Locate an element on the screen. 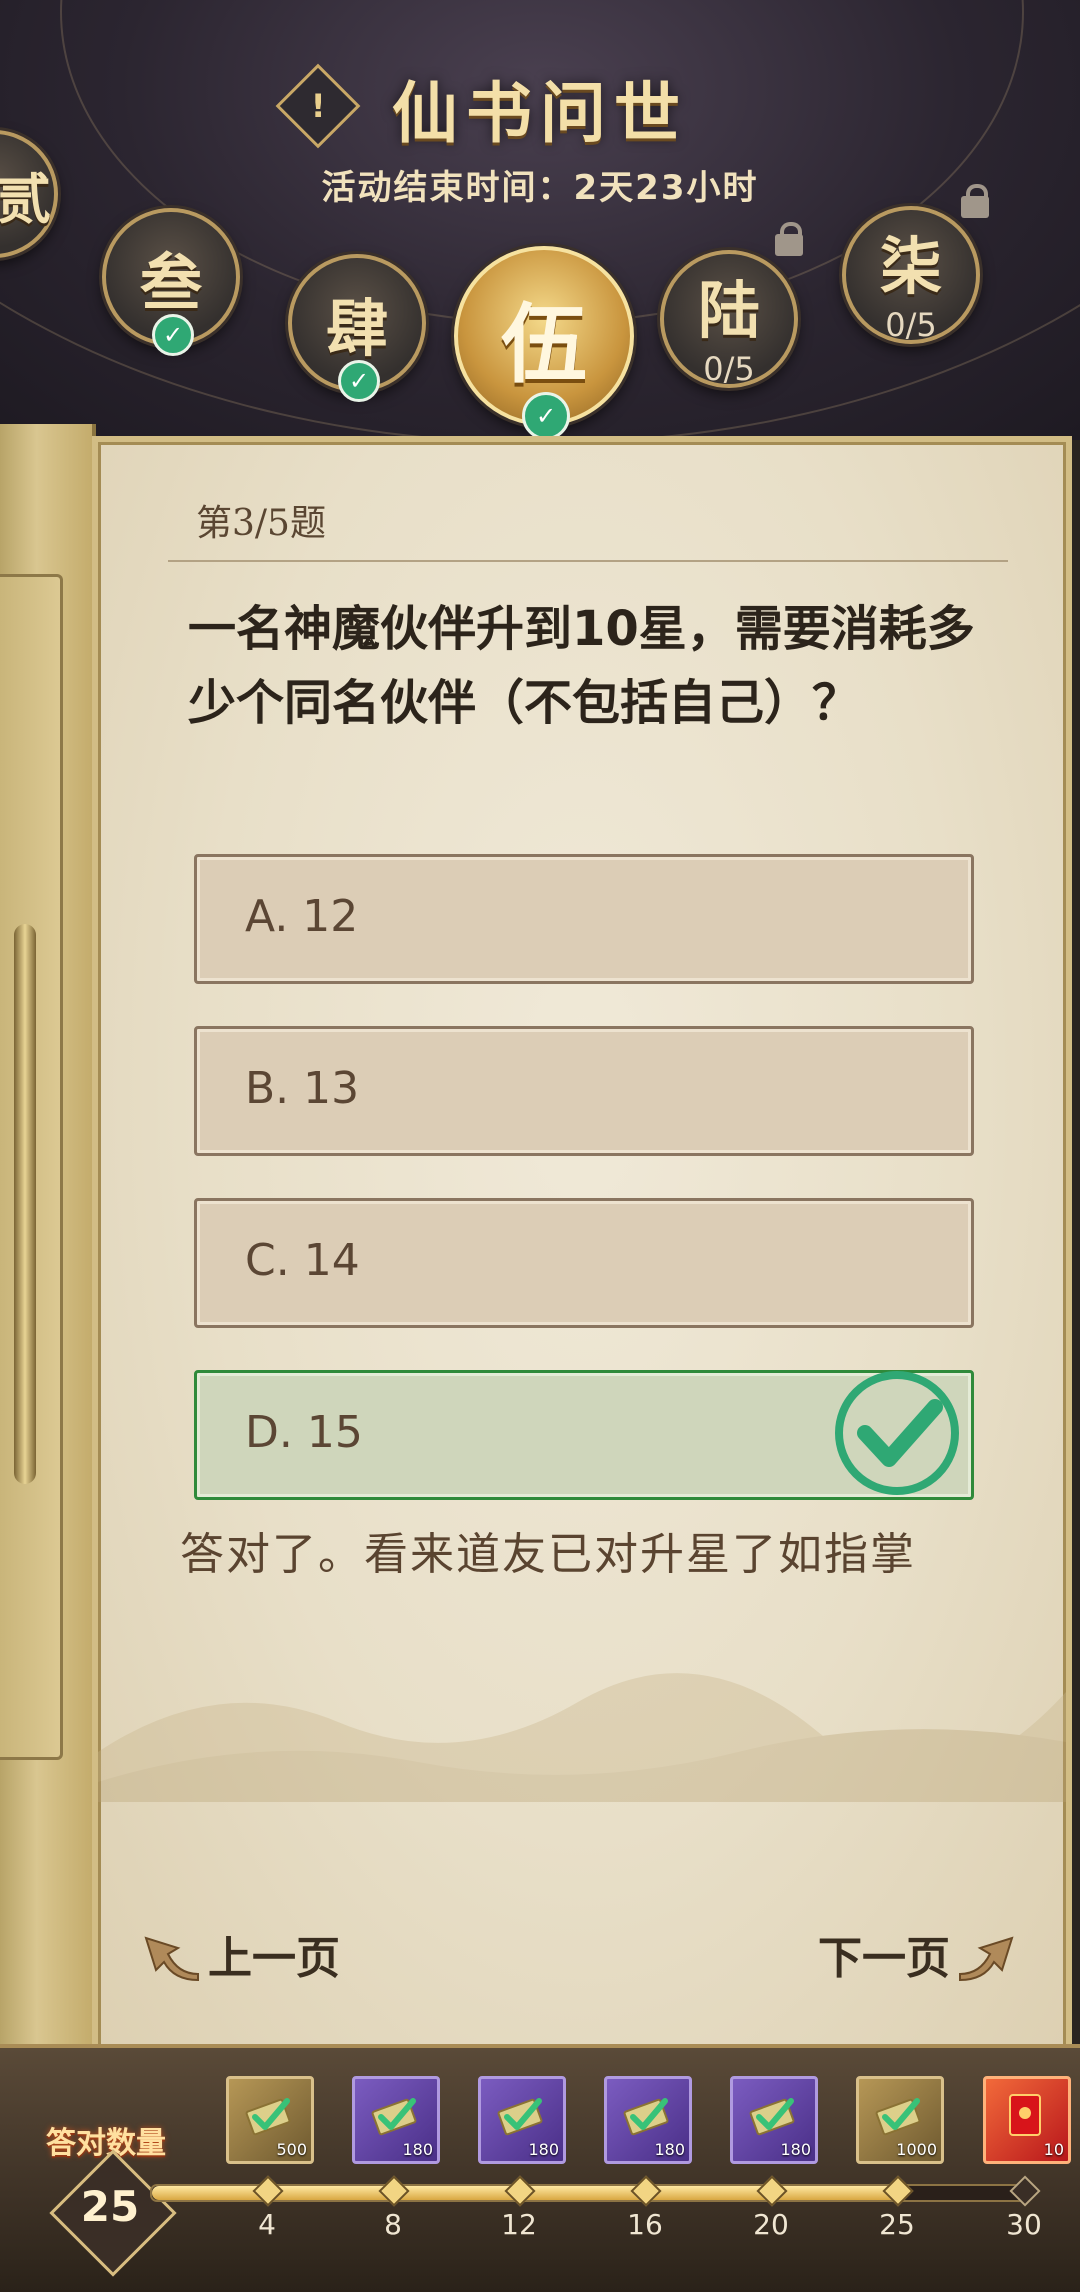  scroll-side is located at coordinates (48, 1234).